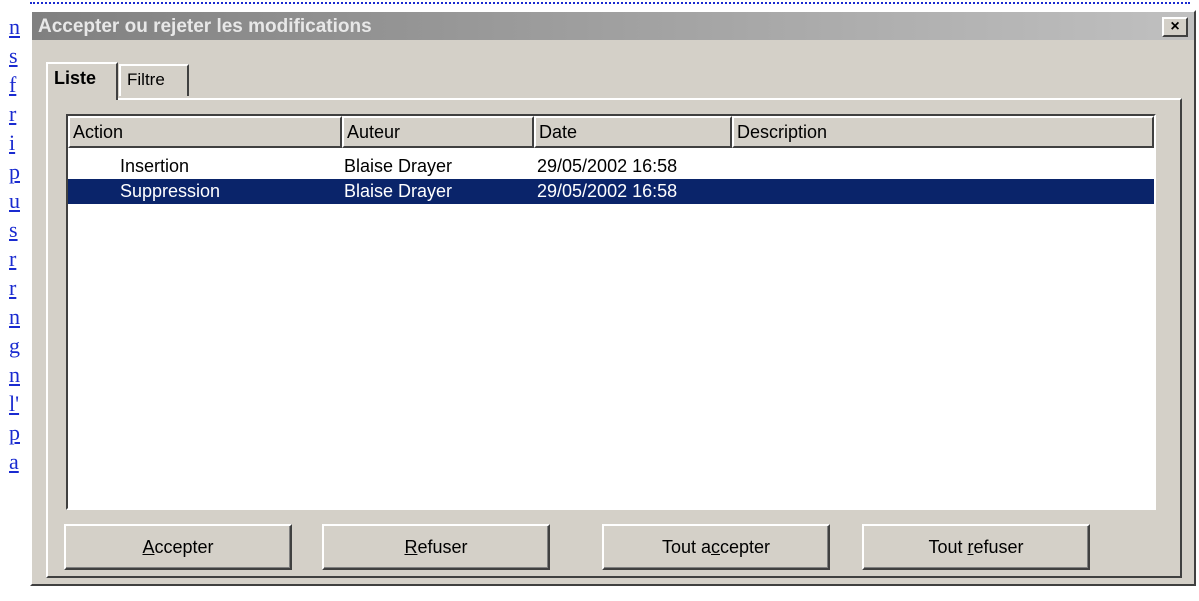 Image resolution: width=1199 pixels, height=601 pixels. I want to click on row-action: Insertion, so click(155, 166).